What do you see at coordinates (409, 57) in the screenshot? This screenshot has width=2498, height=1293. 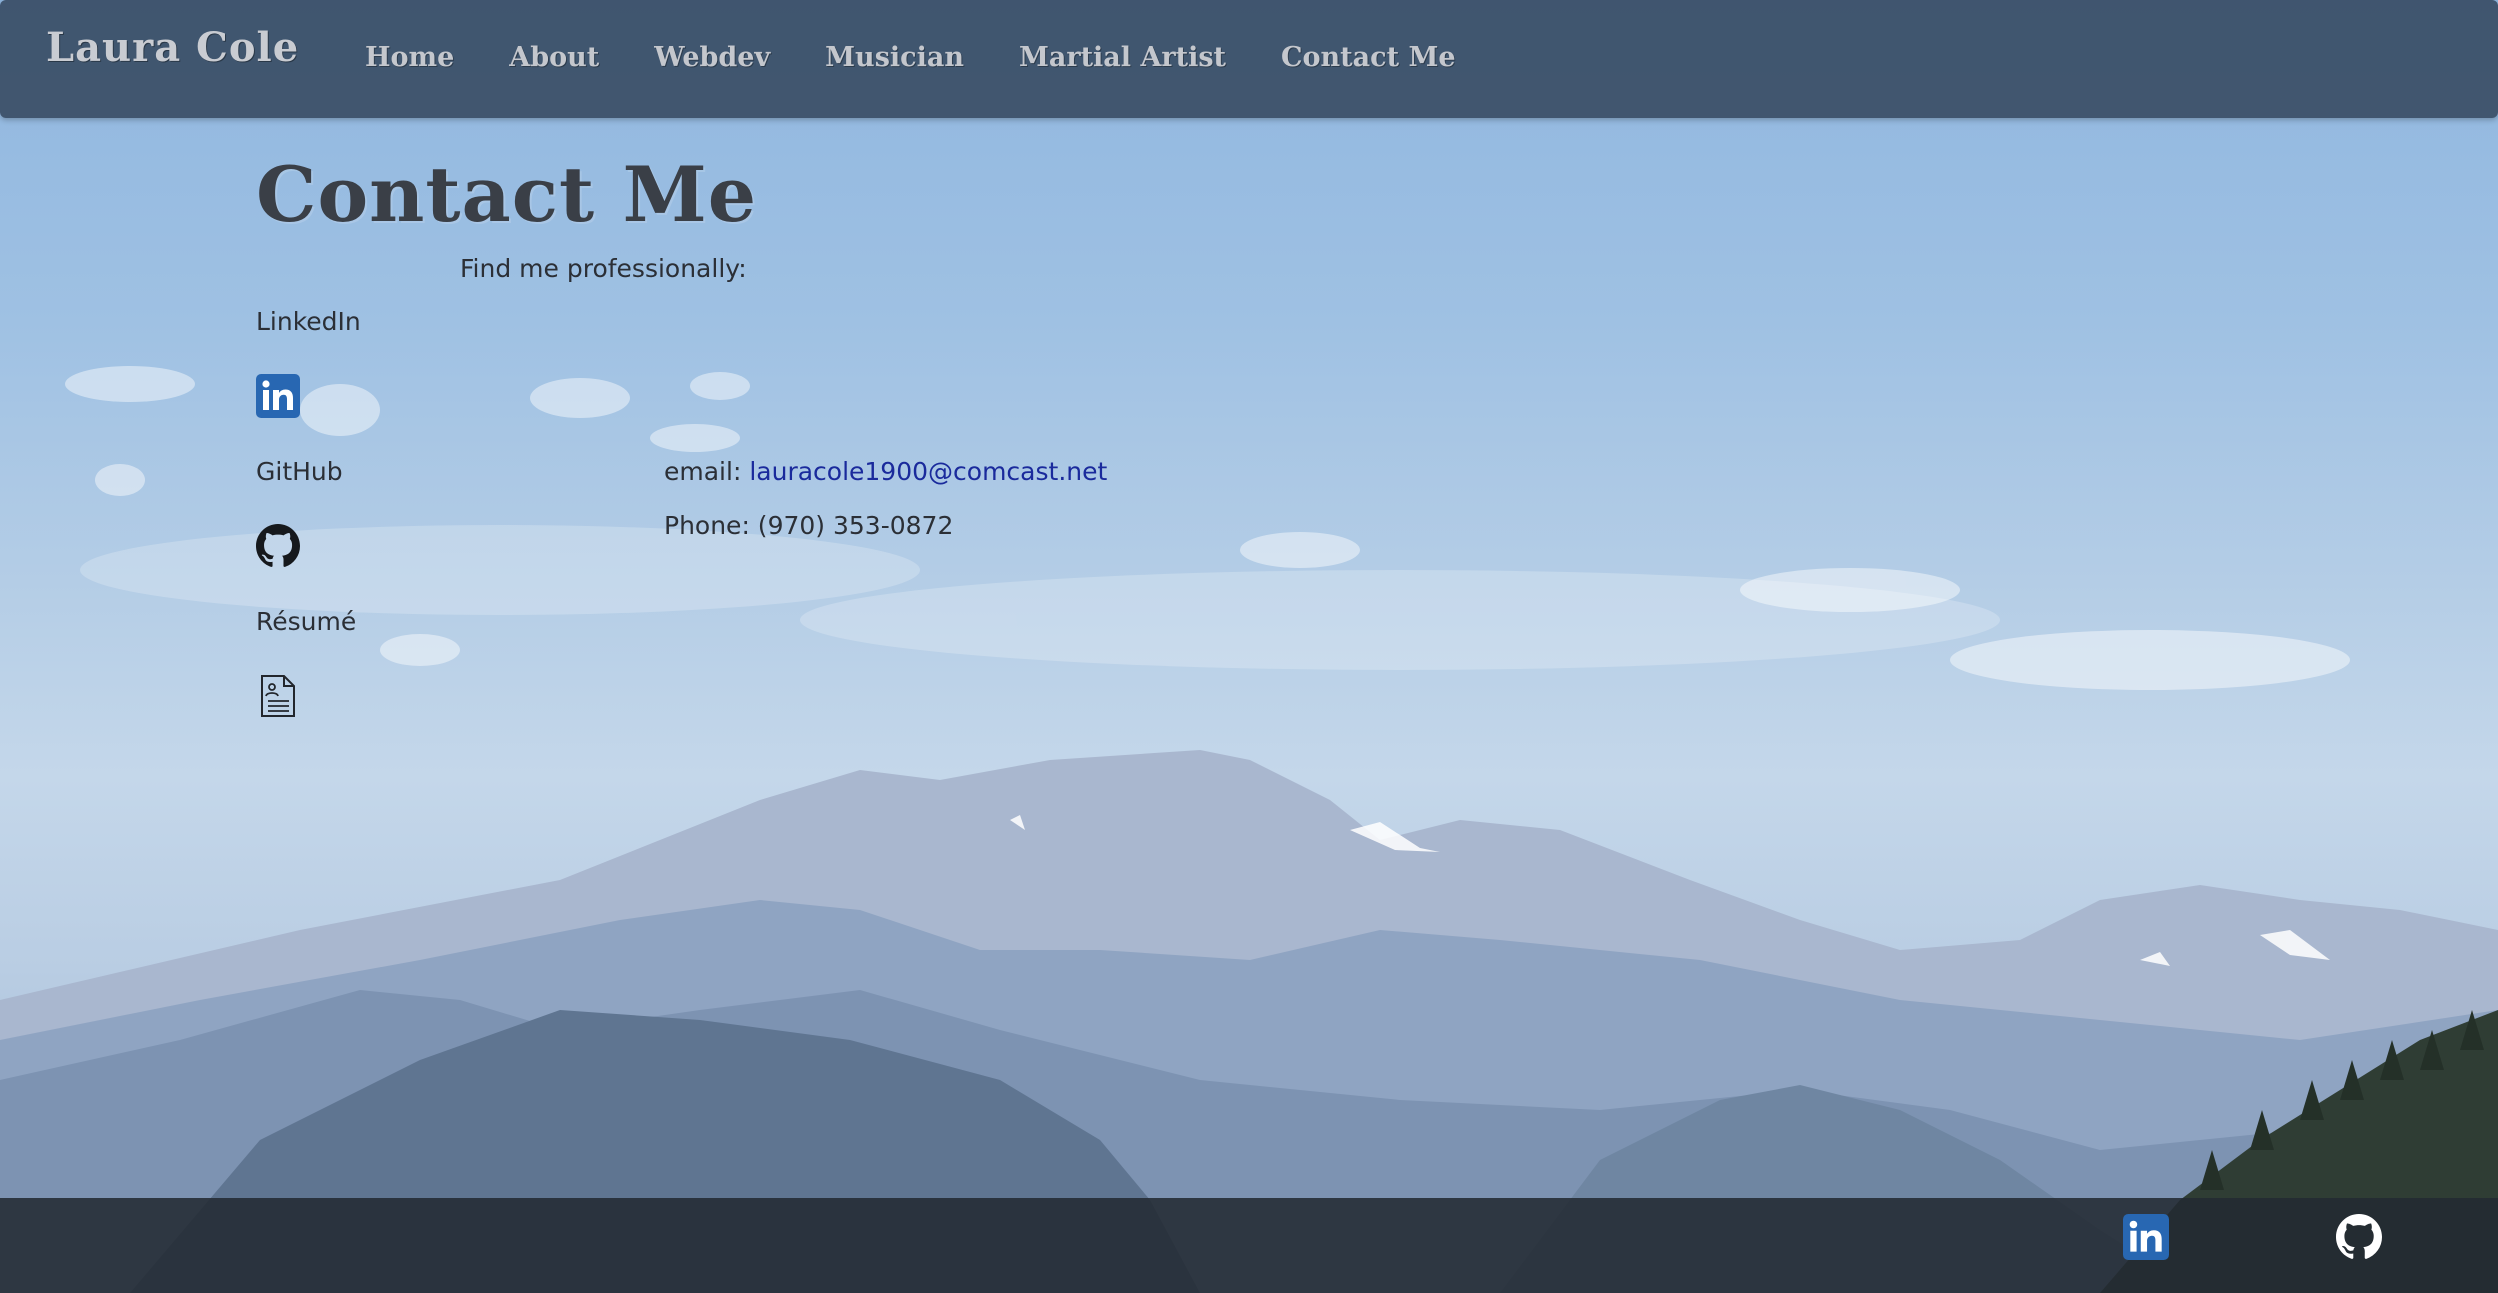 I see `nav-link-home: Home` at bounding box center [409, 57].